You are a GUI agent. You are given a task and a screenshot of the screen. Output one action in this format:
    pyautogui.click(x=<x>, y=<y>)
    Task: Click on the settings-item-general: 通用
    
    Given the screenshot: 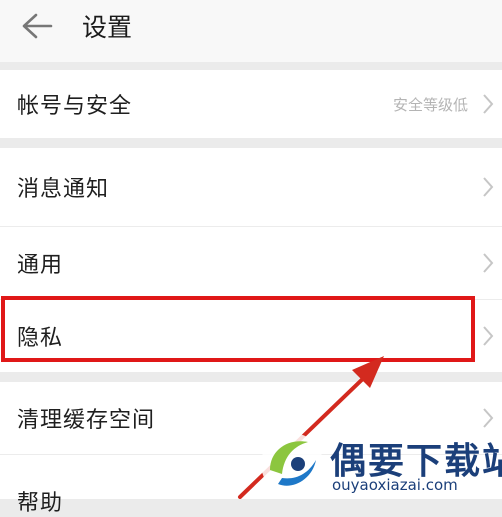 What is the action you would take?
    pyautogui.click(x=251, y=263)
    